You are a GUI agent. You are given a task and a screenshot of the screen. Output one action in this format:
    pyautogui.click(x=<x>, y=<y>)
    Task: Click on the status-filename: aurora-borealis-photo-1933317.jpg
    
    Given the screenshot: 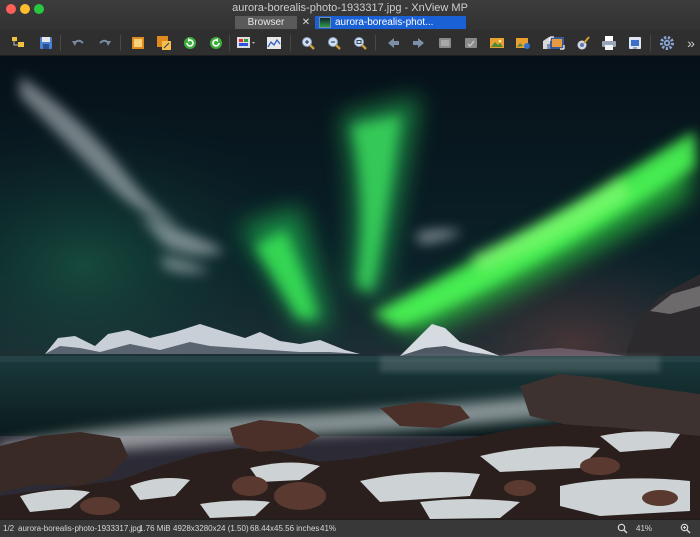 What is the action you would take?
    pyautogui.click(x=80, y=528)
    